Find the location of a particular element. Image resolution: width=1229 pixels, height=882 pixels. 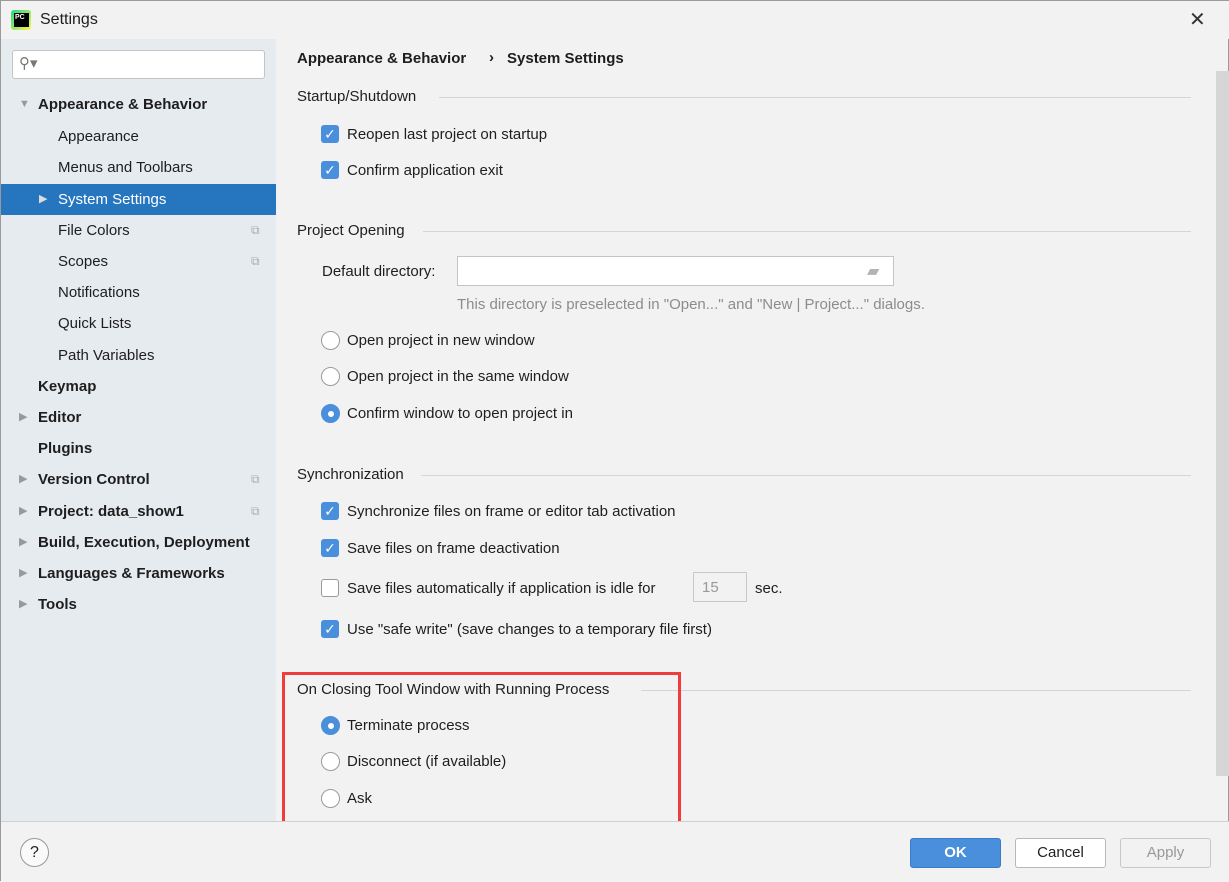

reopen-checkbox: ✓ is located at coordinates (330, 134).